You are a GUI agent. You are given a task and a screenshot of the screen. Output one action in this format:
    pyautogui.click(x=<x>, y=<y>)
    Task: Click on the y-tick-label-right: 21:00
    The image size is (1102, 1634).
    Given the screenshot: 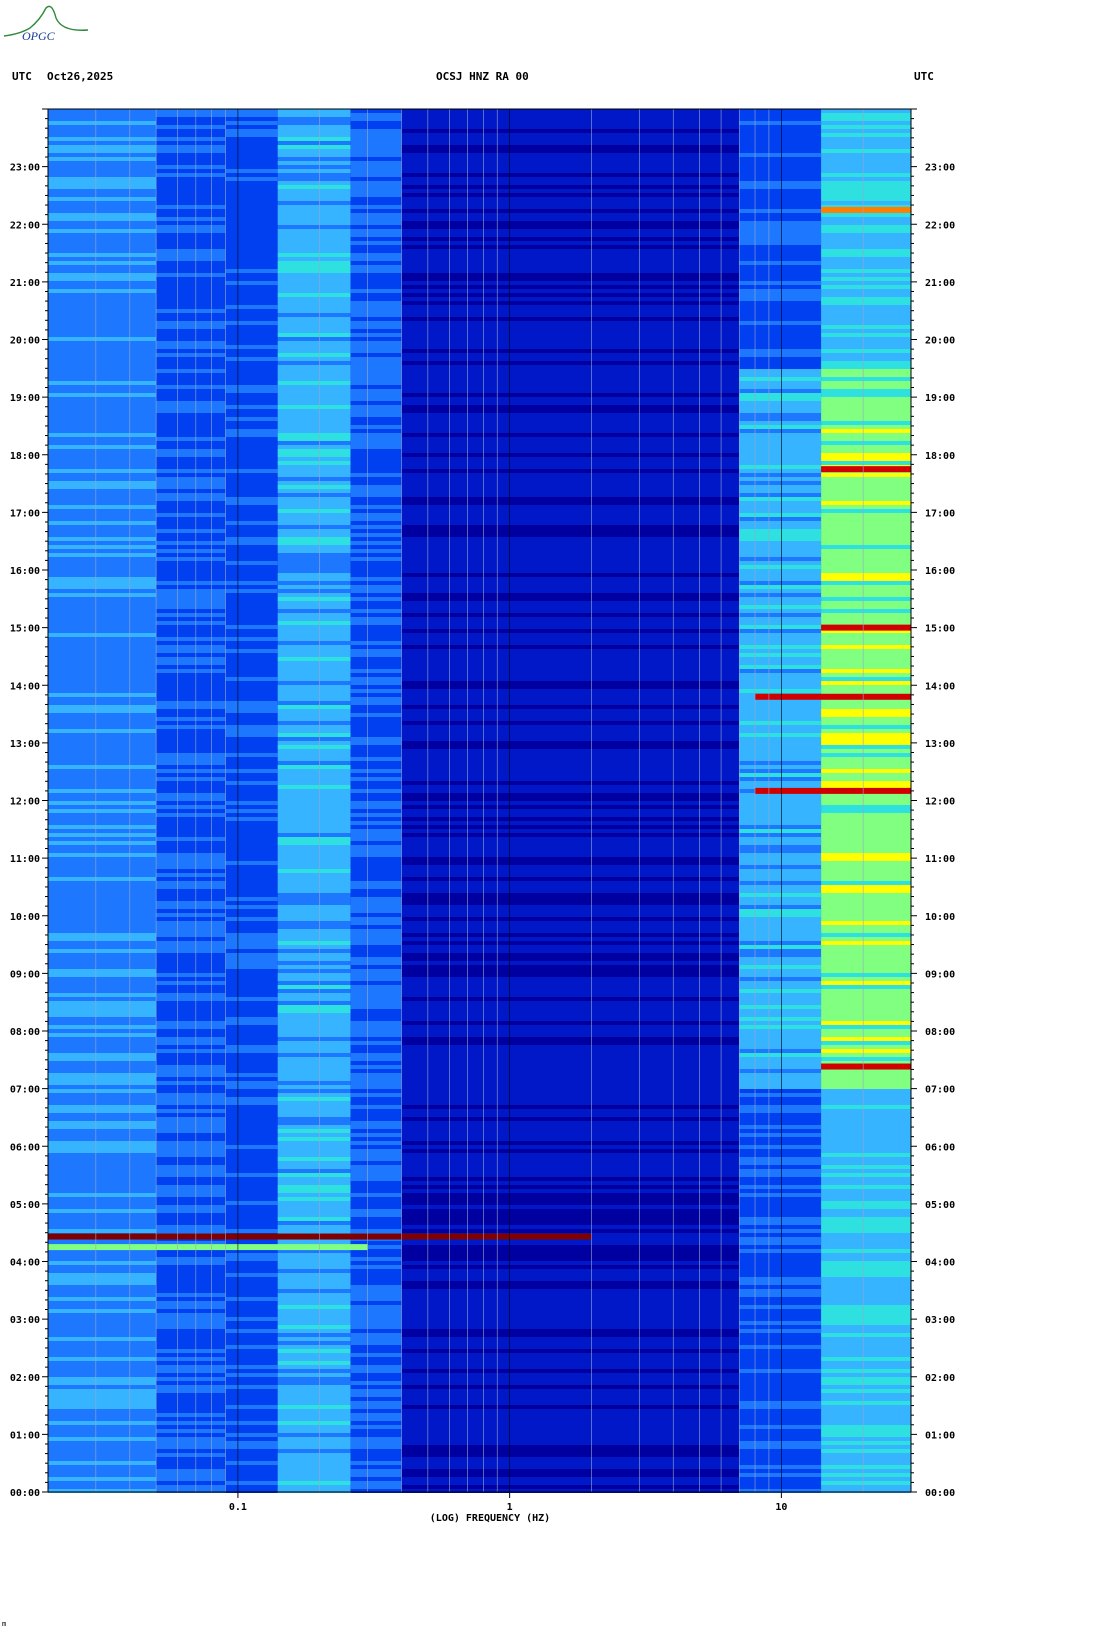 What is the action you would take?
    pyautogui.click(x=940, y=283)
    